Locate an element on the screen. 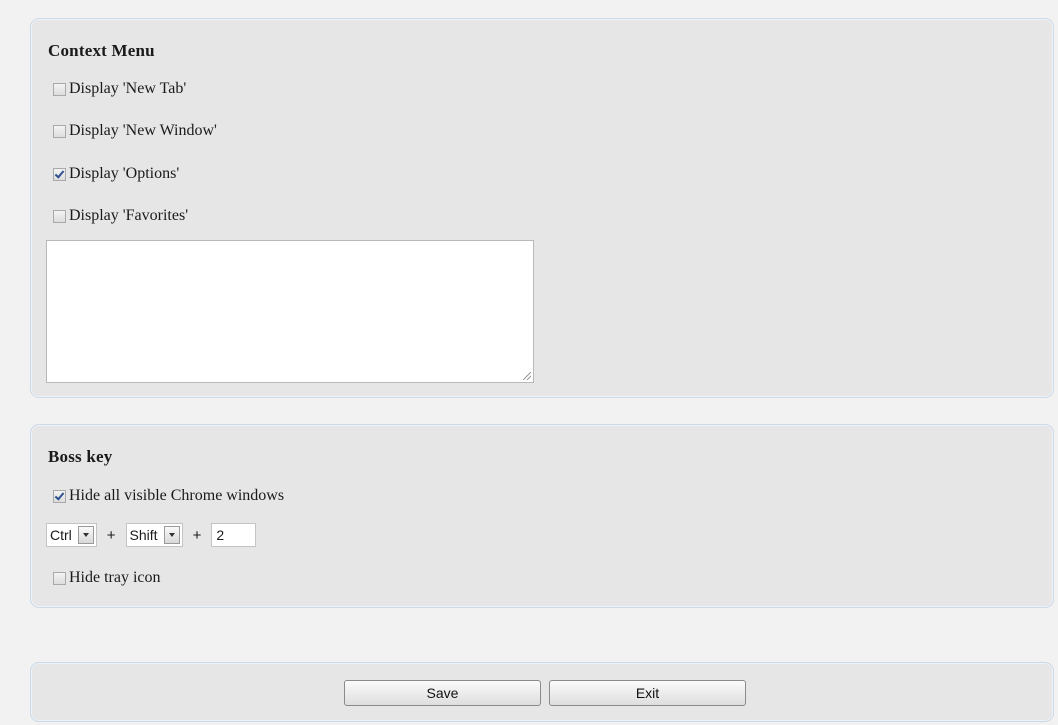 The height and width of the screenshot is (725, 1058). hide-tray-checkbox is located at coordinates (59, 578).